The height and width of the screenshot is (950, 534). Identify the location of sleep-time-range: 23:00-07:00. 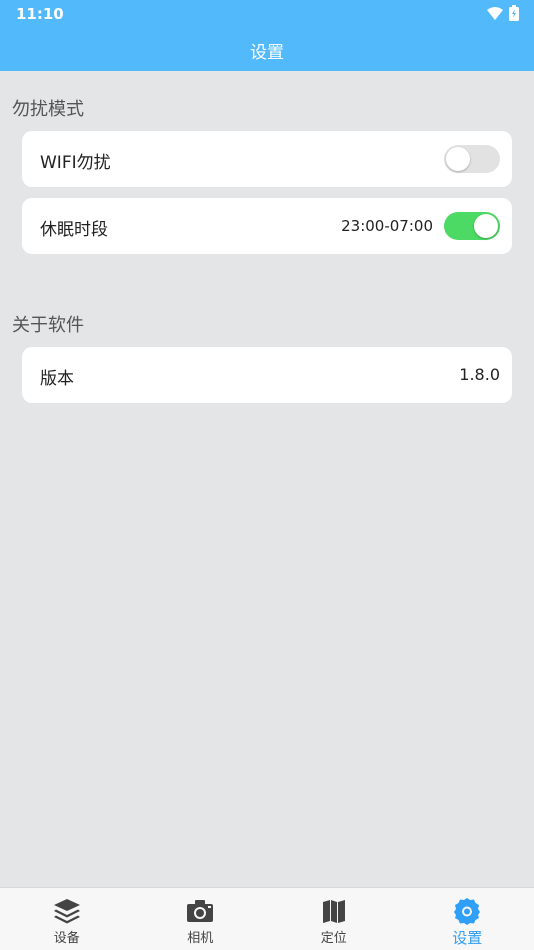
(387, 226).